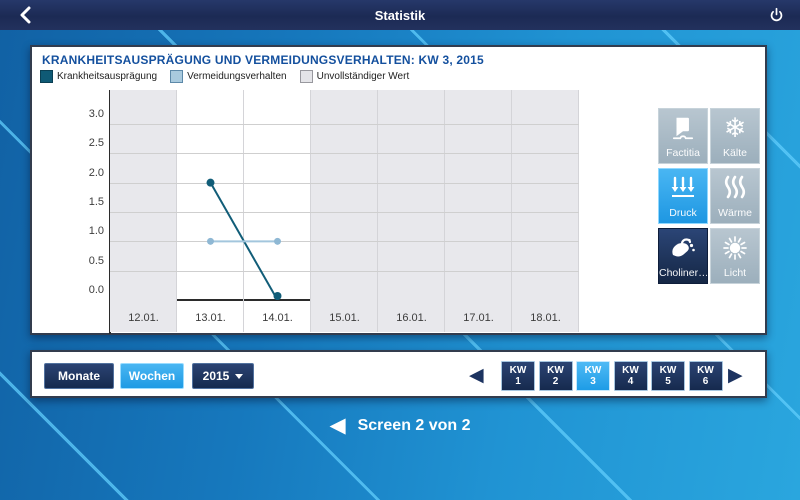  I want to click on legend-item: Unvollständiger Wert, so click(354, 76).